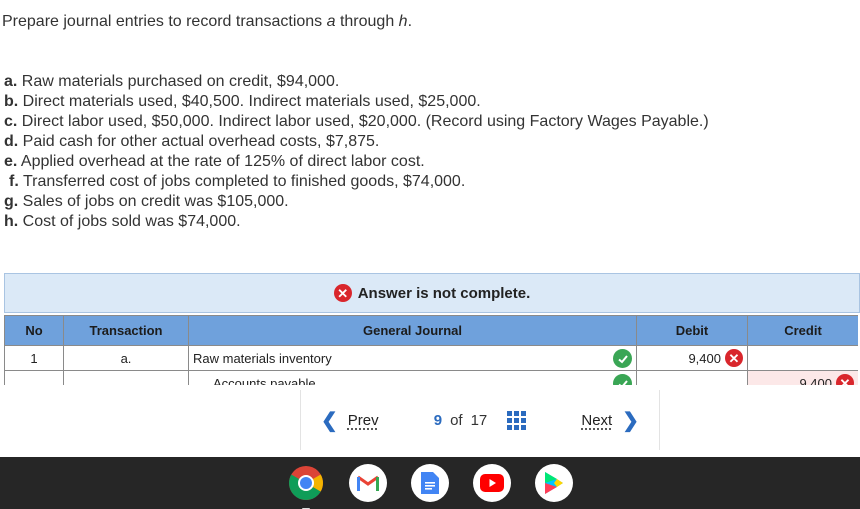 This screenshot has height=509, width=860. What do you see at coordinates (692, 330) in the screenshot?
I see `col-header-debit: Debit` at bounding box center [692, 330].